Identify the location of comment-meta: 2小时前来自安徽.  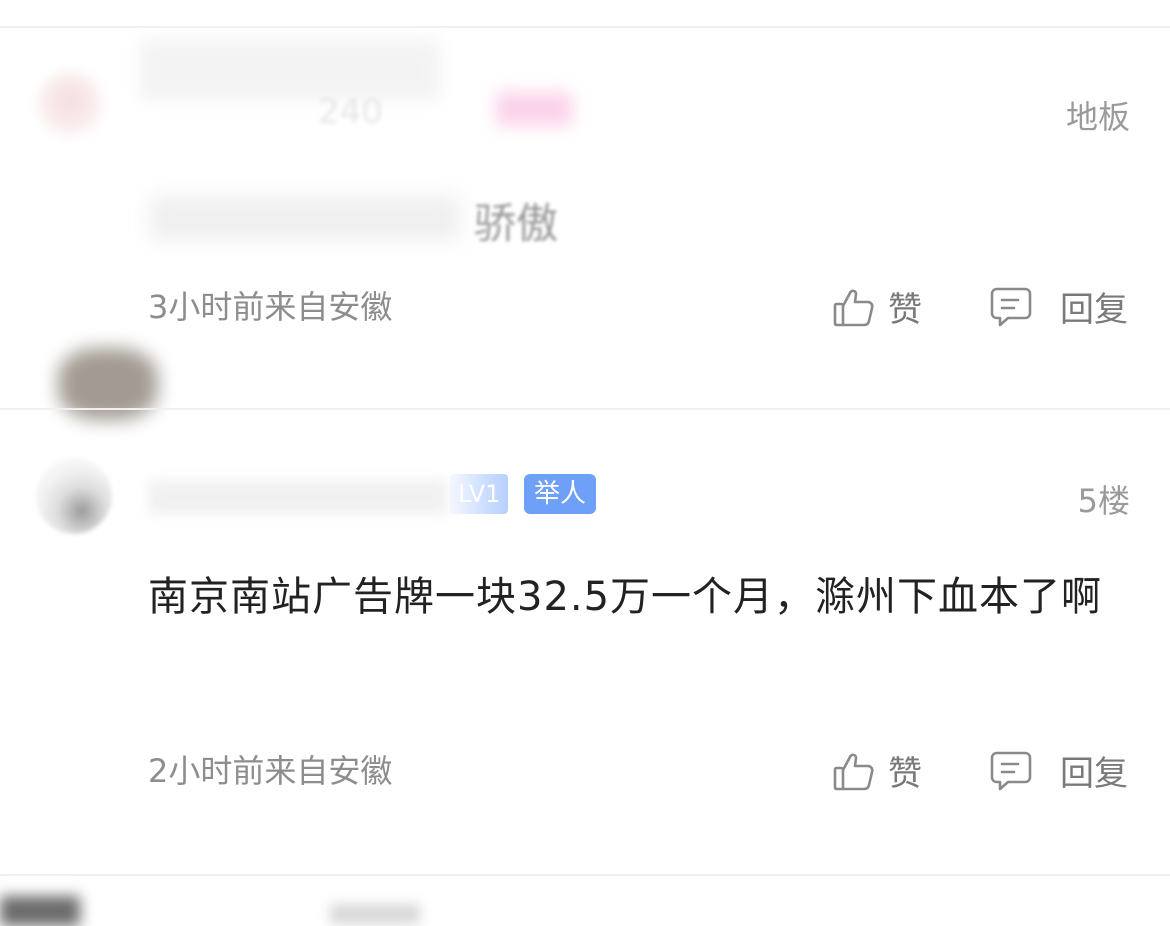
(270, 771).